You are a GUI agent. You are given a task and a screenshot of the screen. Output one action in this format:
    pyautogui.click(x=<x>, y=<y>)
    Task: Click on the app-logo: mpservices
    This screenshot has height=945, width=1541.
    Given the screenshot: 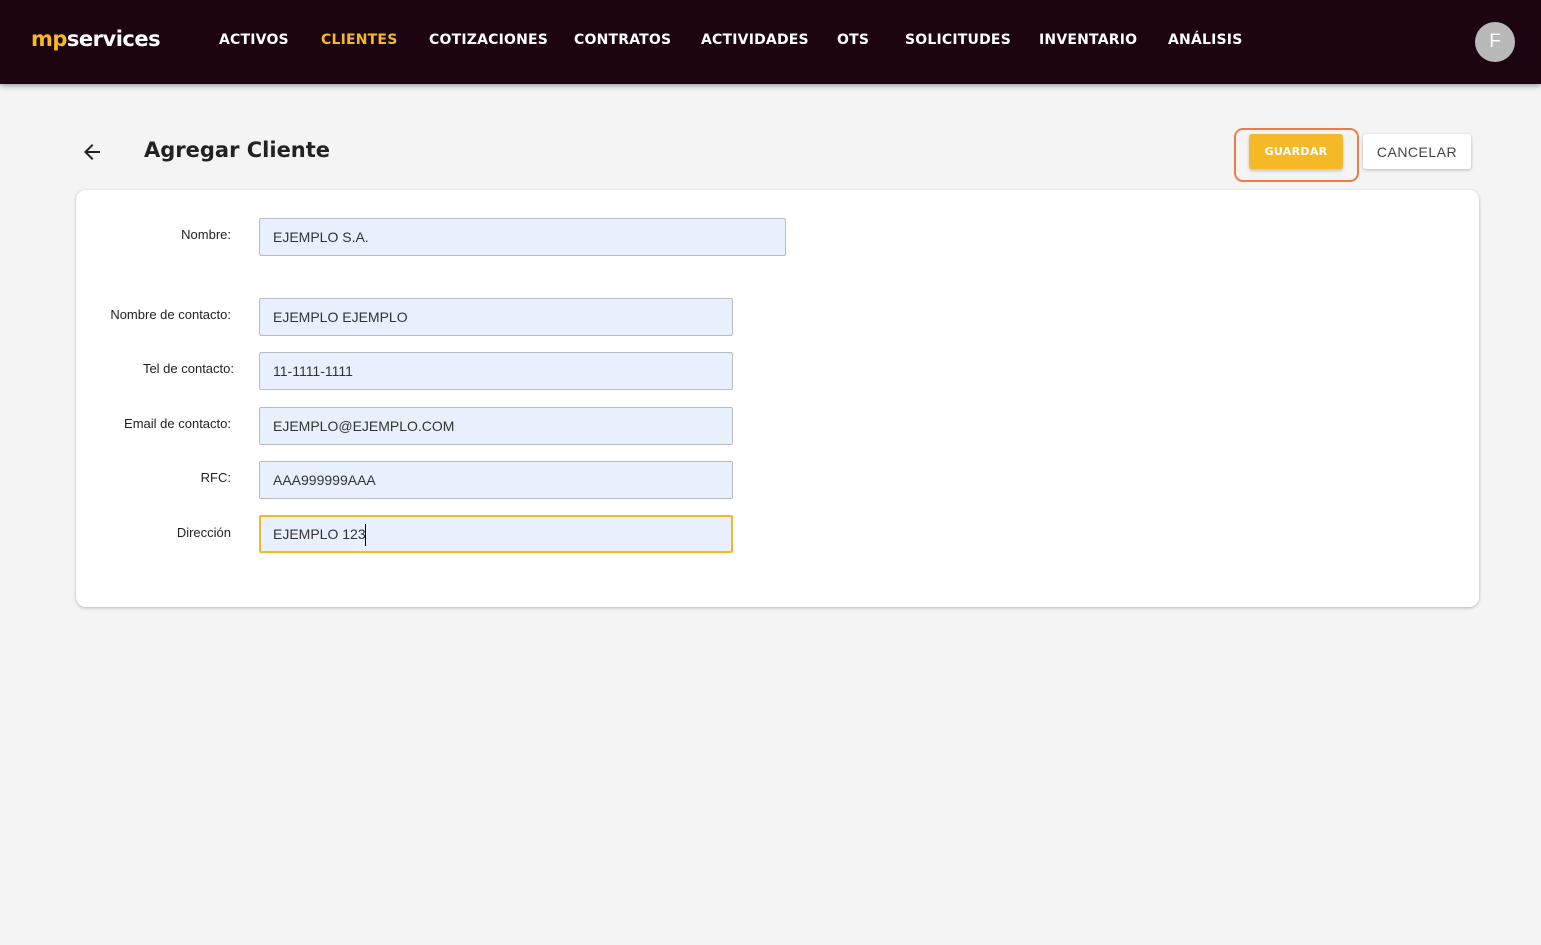 What is the action you would take?
    pyautogui.click(x=96, y=39)
    